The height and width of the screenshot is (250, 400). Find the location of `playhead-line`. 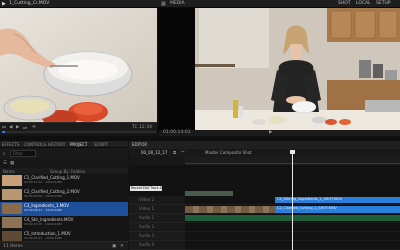

playhead-line is located at coordinates (292, 201).